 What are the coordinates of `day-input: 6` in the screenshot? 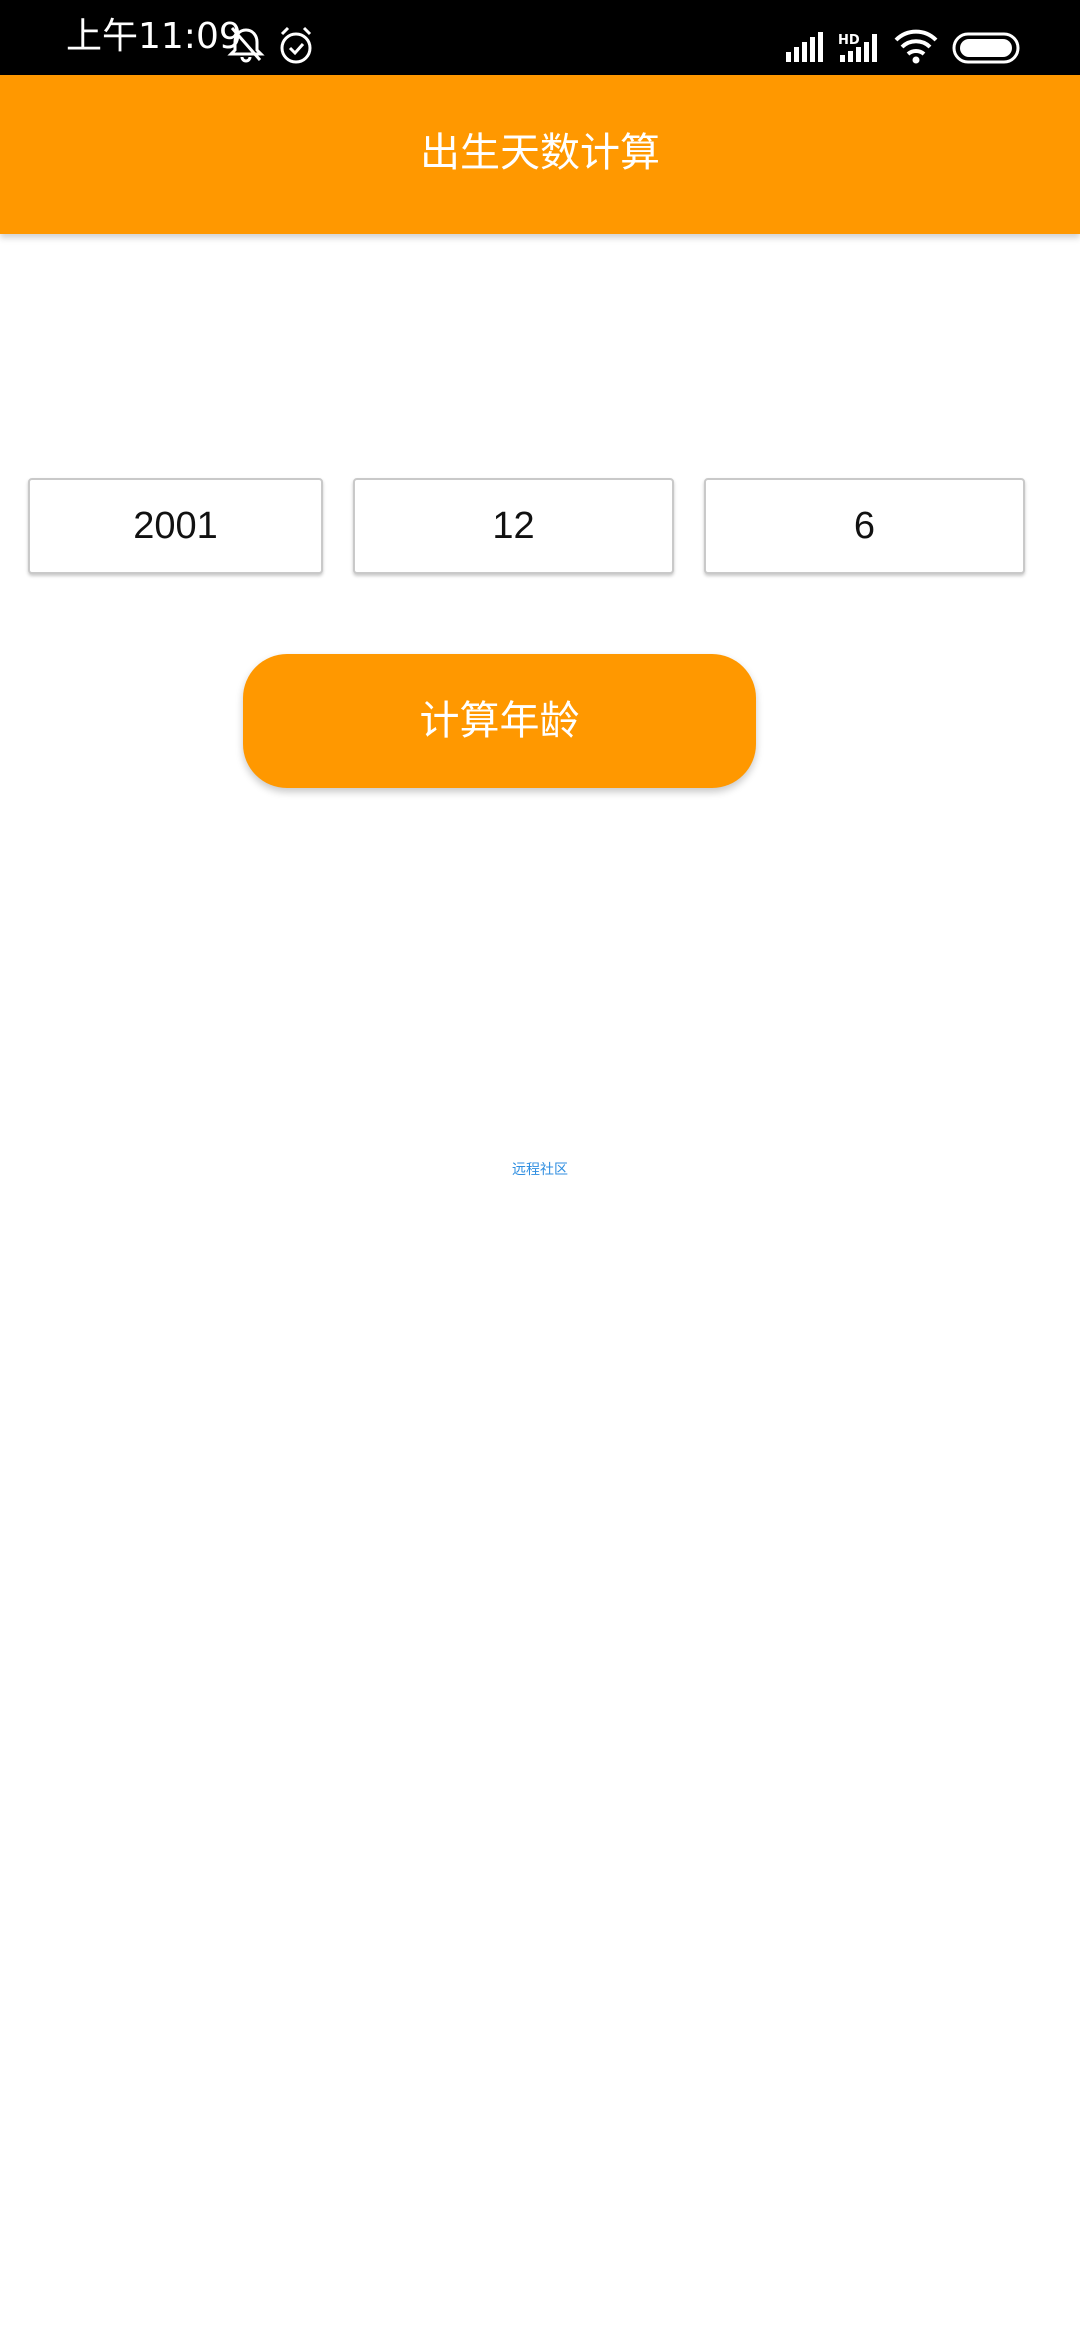 It's located at (864, 526).